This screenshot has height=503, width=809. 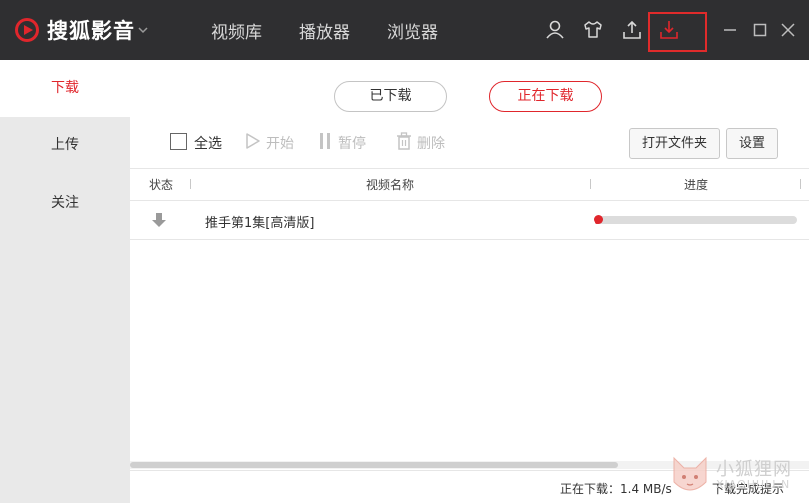 What do you see at coordinates (674, 143) in the screenshot?
I see `open-folder-button: 打开文件夹` at bounding box center [674, 143].